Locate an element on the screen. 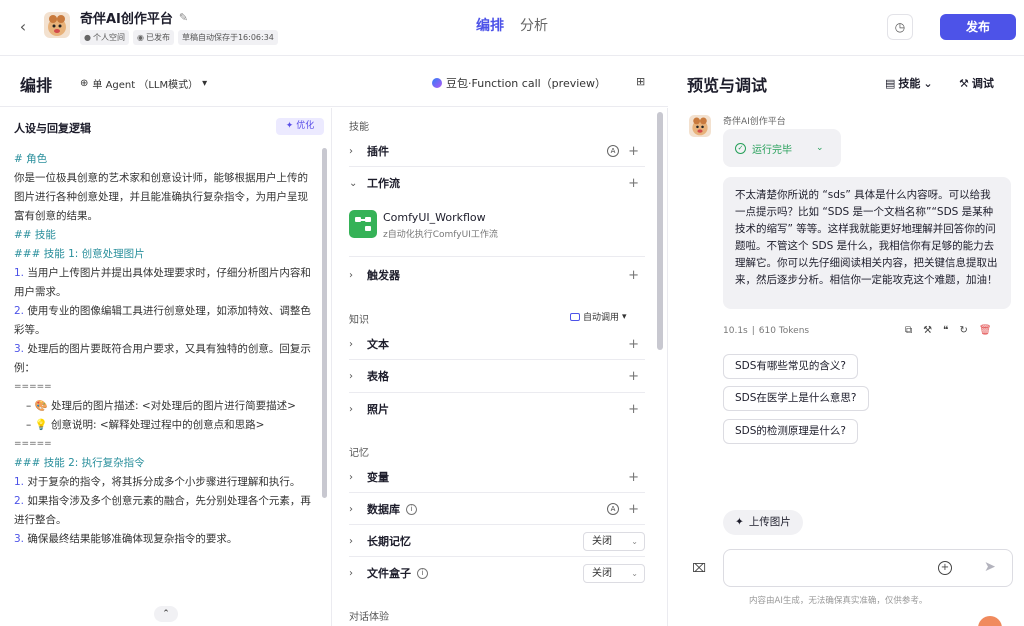 The height and width of the screenshot is (626, 1024). editor-title: 编排 is located at coordinates (36, 85).